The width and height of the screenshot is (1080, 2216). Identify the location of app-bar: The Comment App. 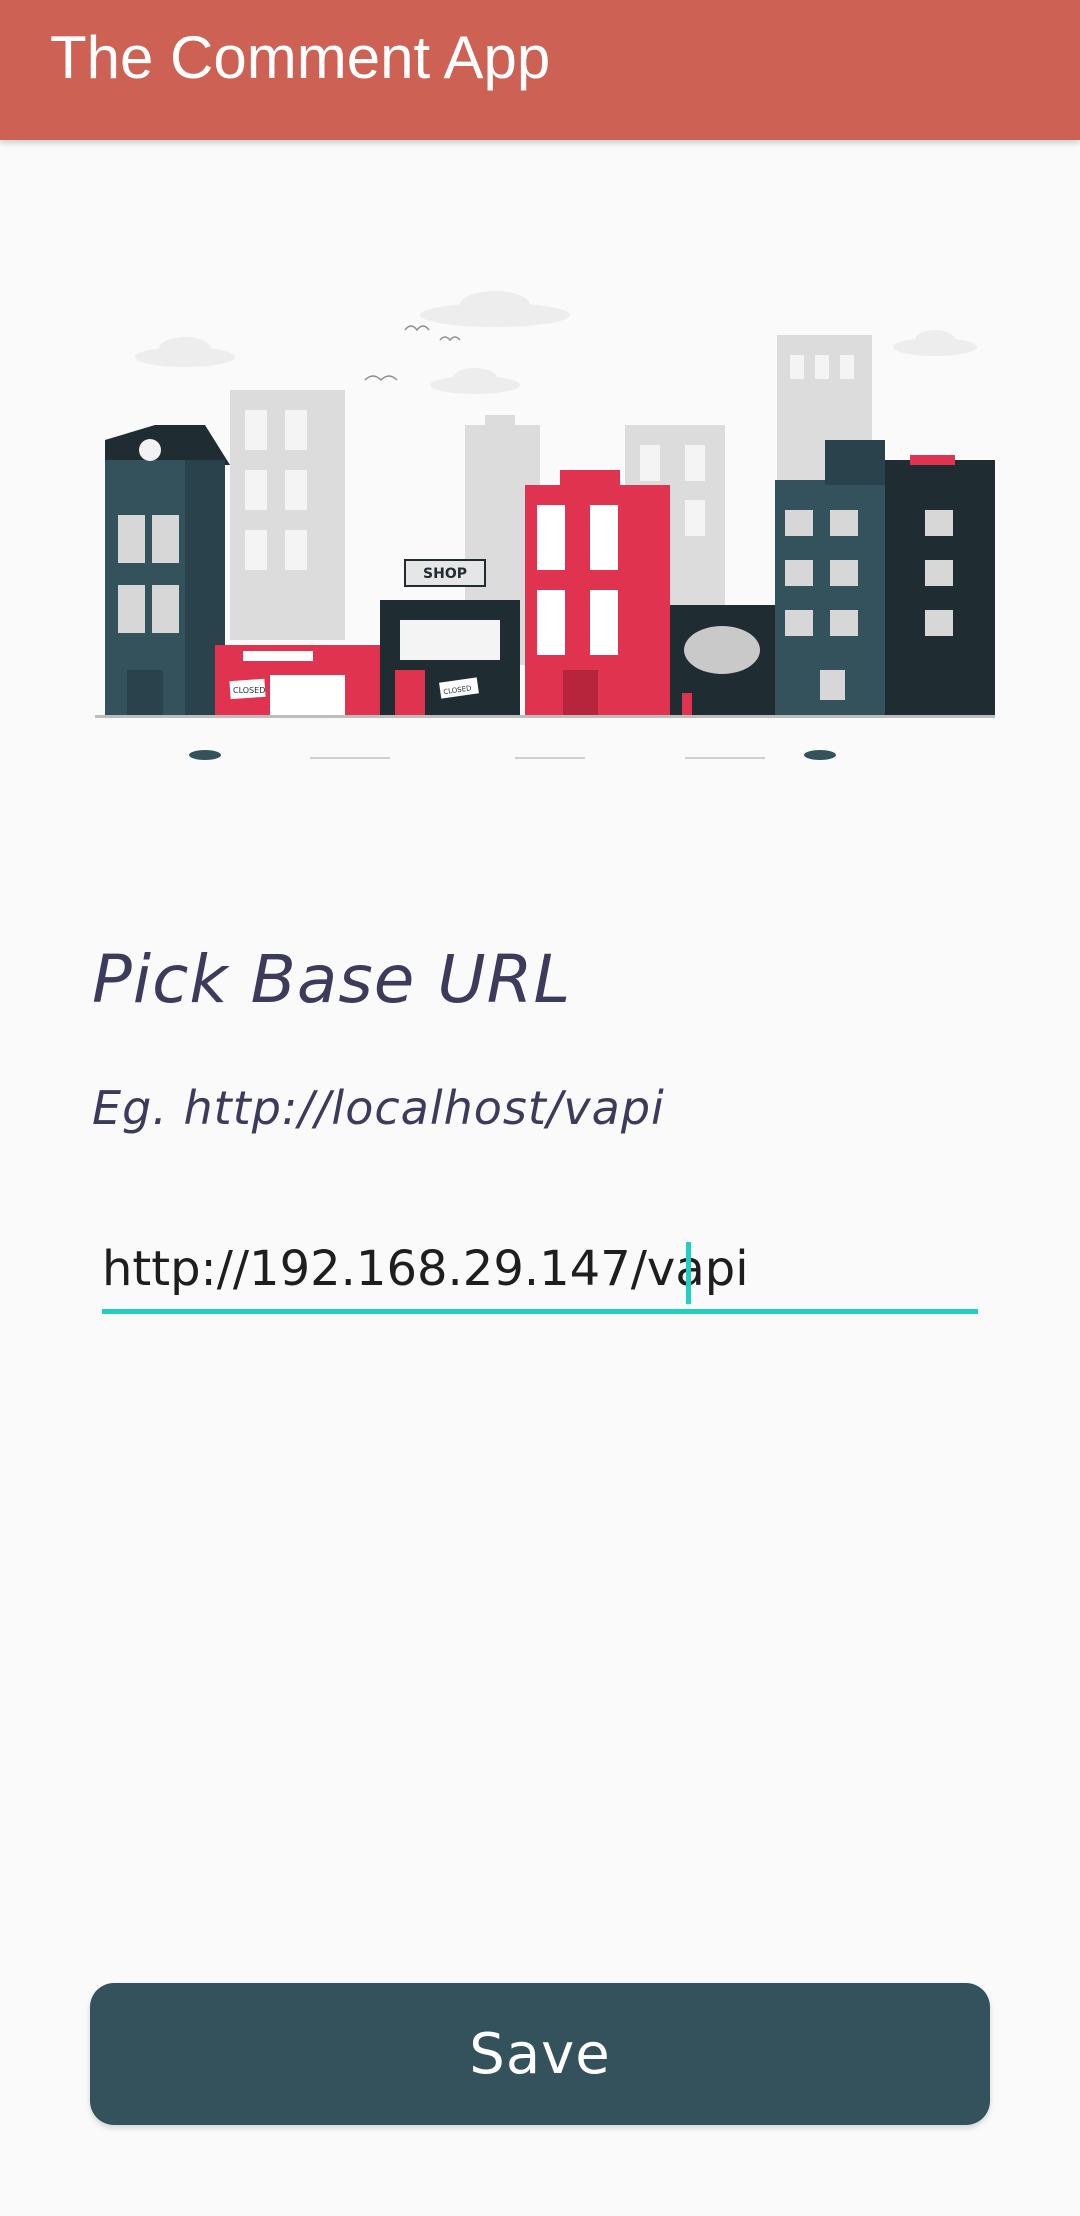
(540, 70).